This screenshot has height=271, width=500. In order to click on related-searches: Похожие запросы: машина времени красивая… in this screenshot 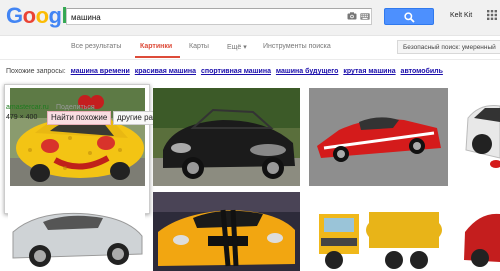, I will do `click(224, 71)`.